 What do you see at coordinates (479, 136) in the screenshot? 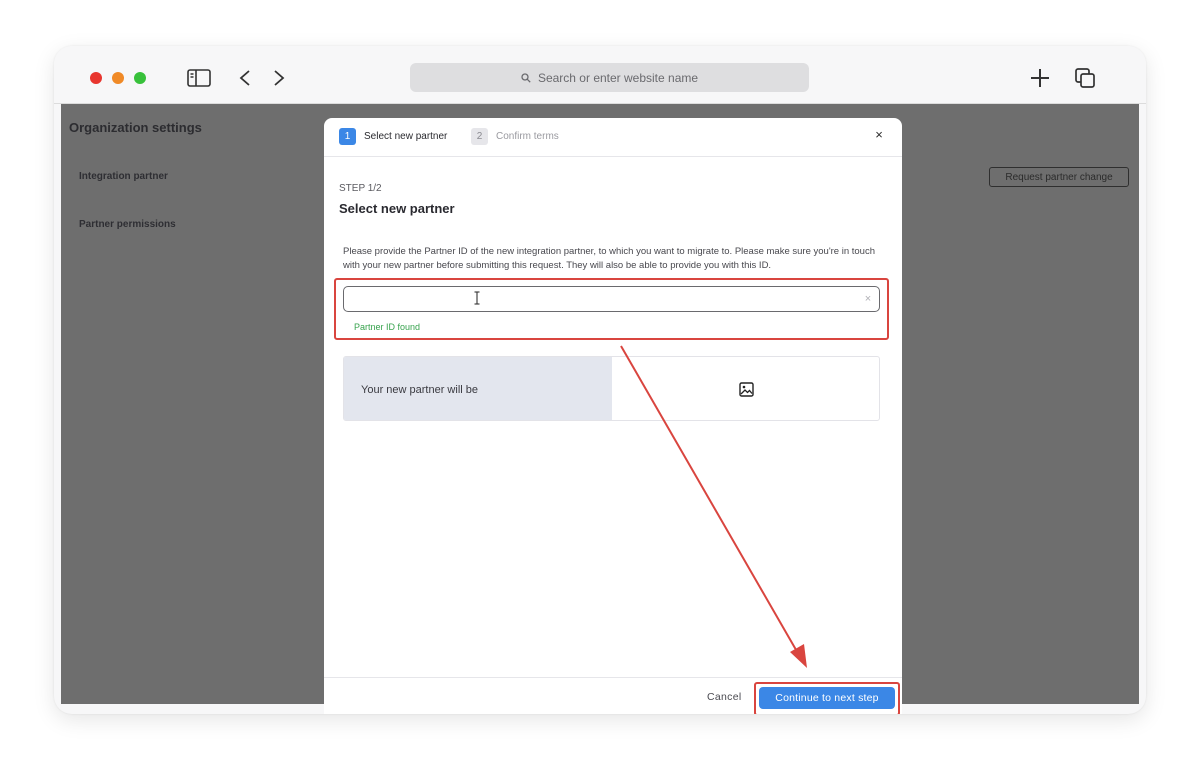
I see `step-2-number: 2` at bounding box center [479, 136].